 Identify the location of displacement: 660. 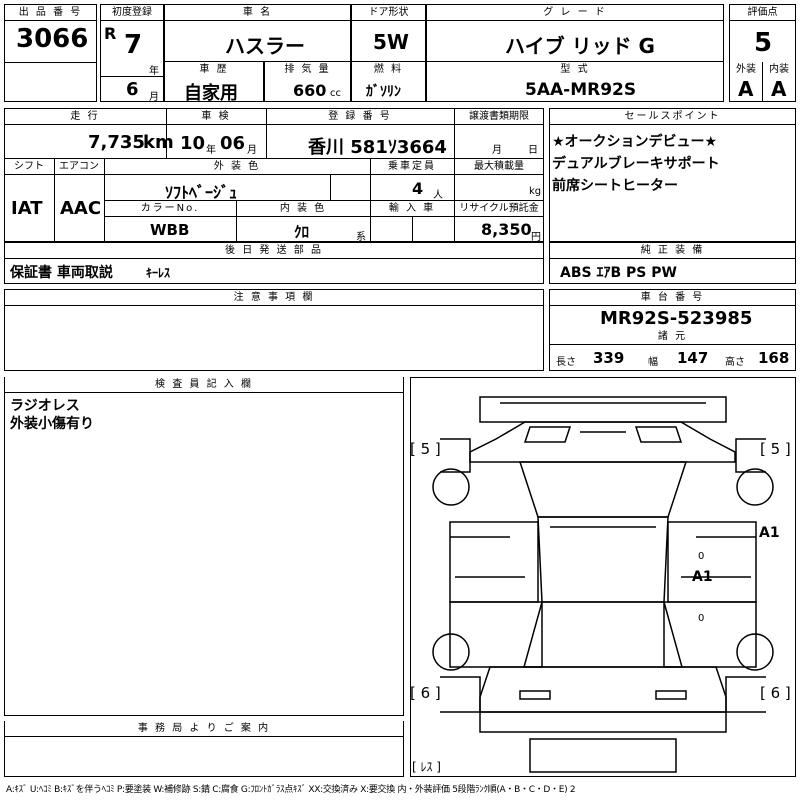
(310, 90).